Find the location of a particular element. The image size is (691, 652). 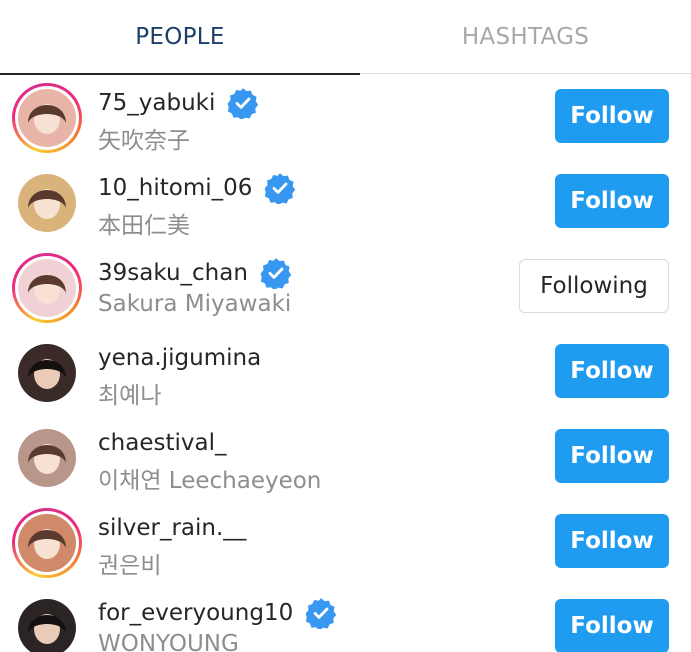

username-line: 75_yabuki is located at coordinates (178, 104).